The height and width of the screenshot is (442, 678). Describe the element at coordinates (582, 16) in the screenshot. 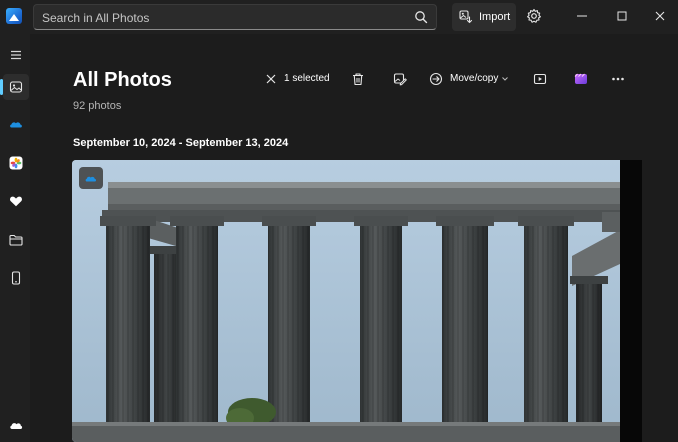

I see `minimize-icon` at that location.